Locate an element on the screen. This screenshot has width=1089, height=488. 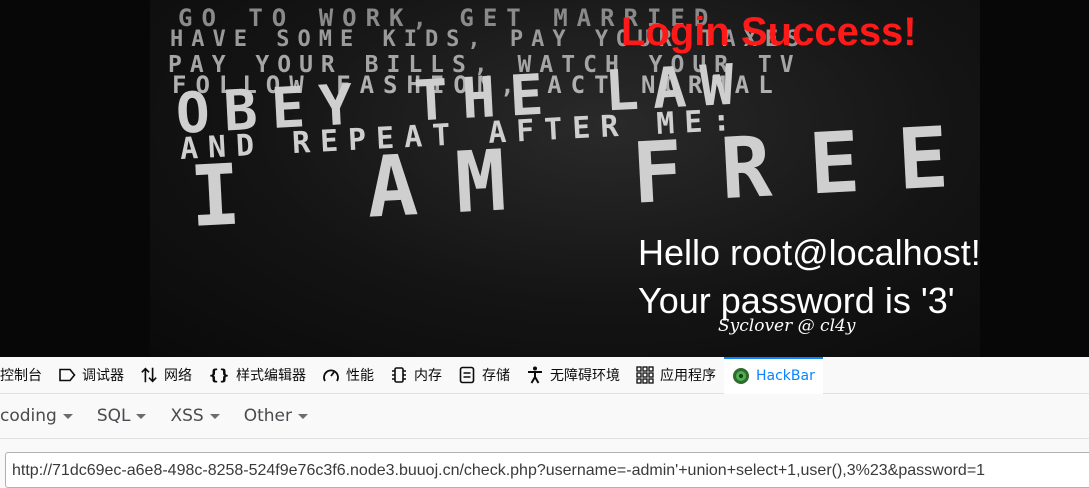
signature: Syclover @ cl4y is located at coordinates (787, 326).